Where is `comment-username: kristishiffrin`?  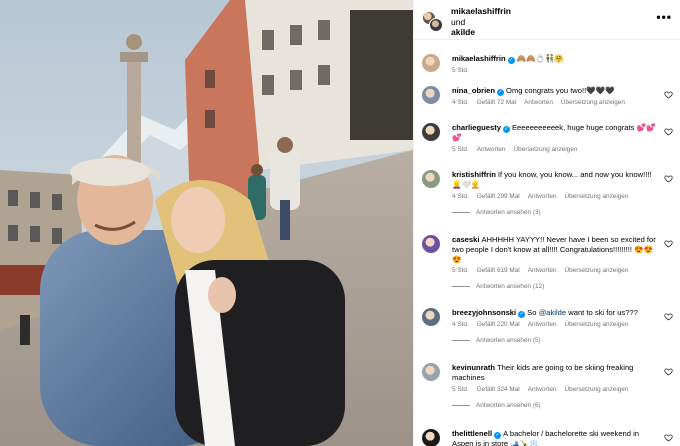
comment-username: kristishiffrin is located at coordinates (474, 174).